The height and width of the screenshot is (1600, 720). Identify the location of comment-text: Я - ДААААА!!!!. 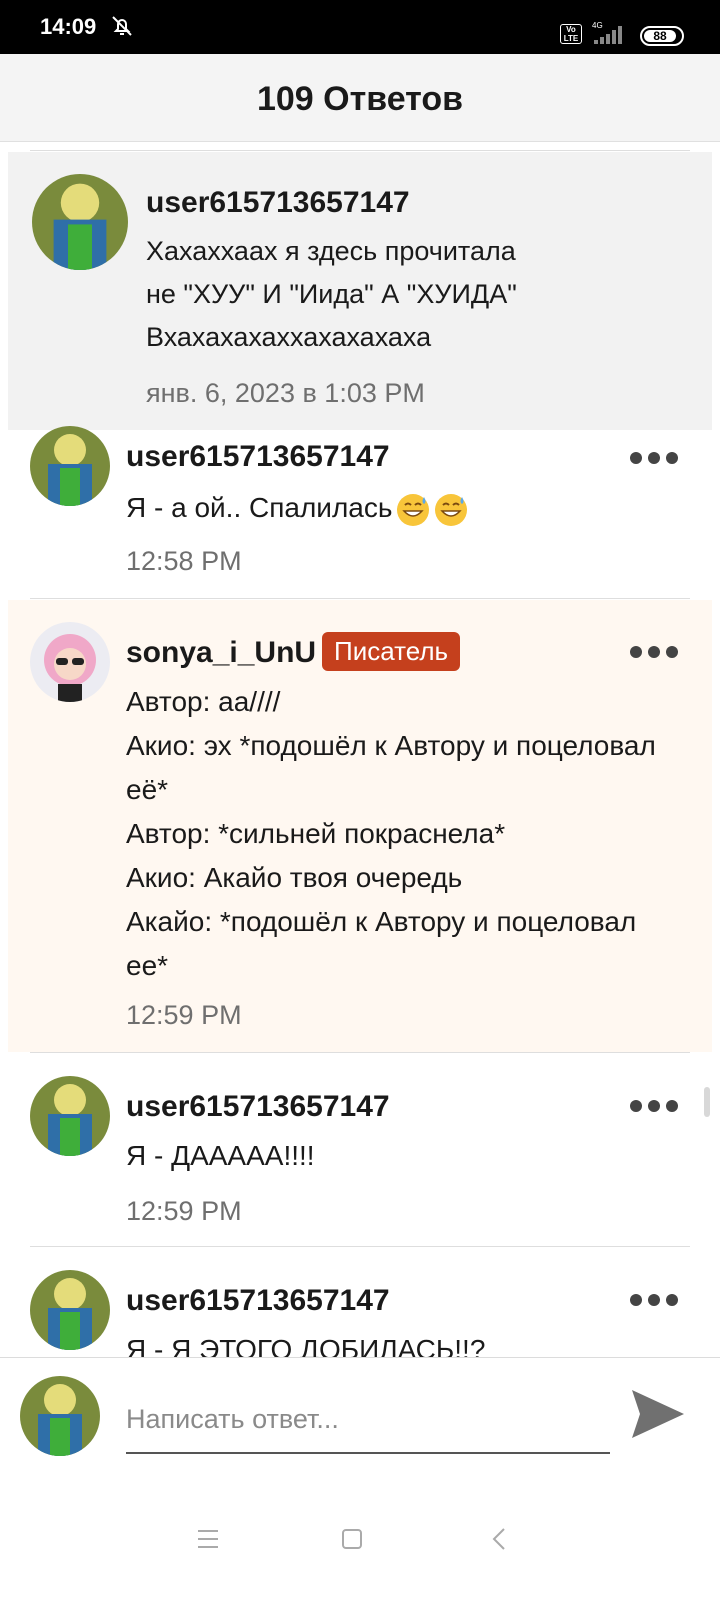
(220, 1155).